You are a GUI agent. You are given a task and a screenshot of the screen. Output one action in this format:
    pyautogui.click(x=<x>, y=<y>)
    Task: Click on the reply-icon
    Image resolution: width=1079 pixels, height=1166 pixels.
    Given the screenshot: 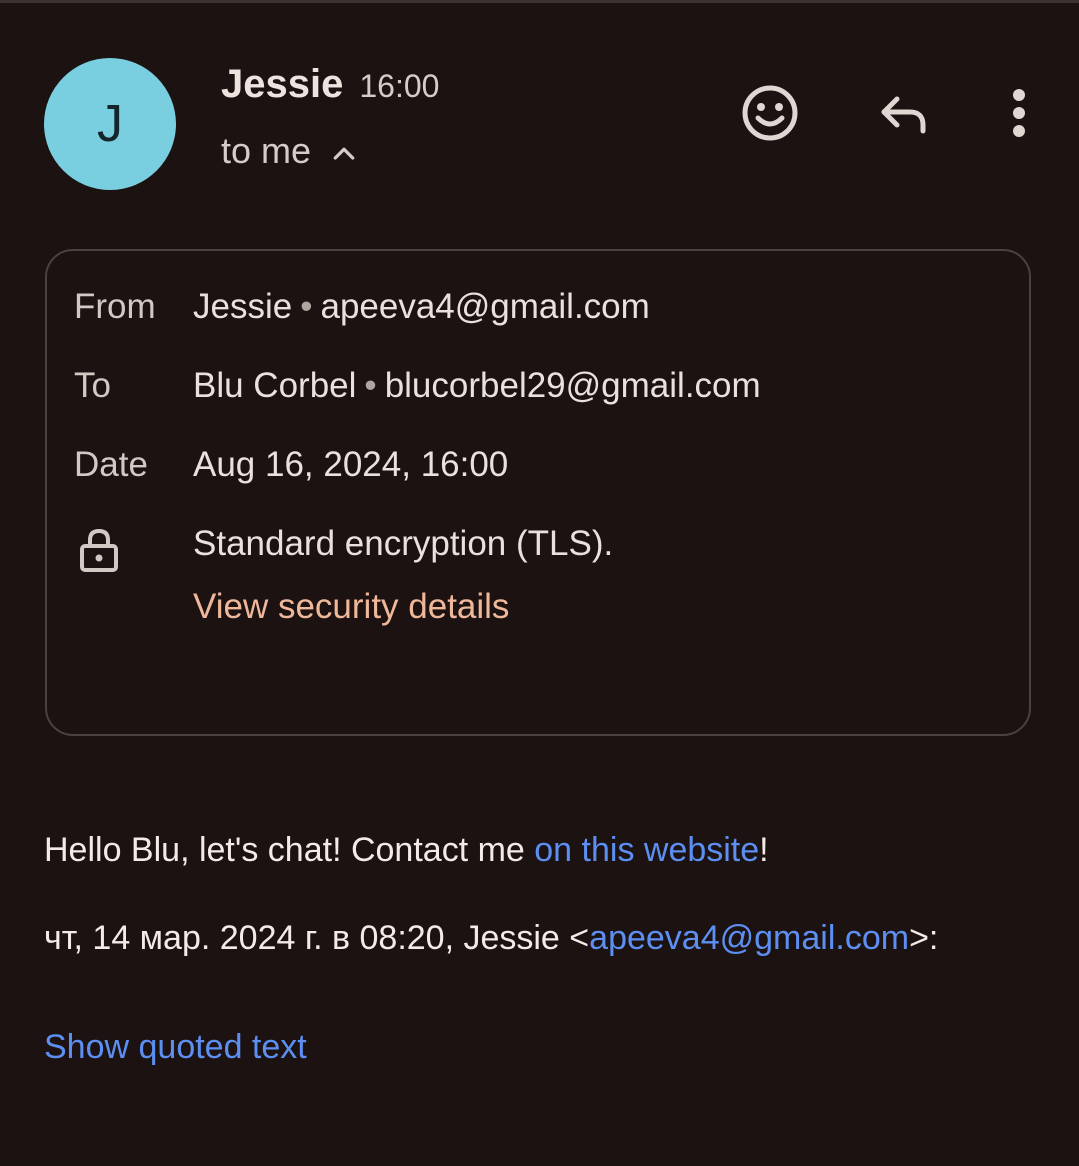 What is the action you would take?
    pyautogui.click(x=903, y=115)
    